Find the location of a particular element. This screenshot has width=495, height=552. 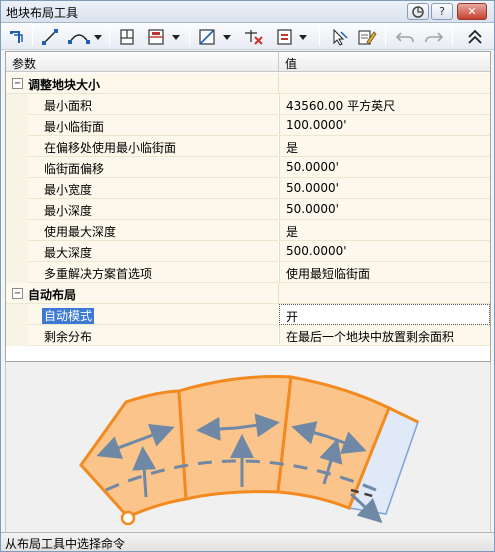

create-parcel-button is located at coordinates (17, 36).